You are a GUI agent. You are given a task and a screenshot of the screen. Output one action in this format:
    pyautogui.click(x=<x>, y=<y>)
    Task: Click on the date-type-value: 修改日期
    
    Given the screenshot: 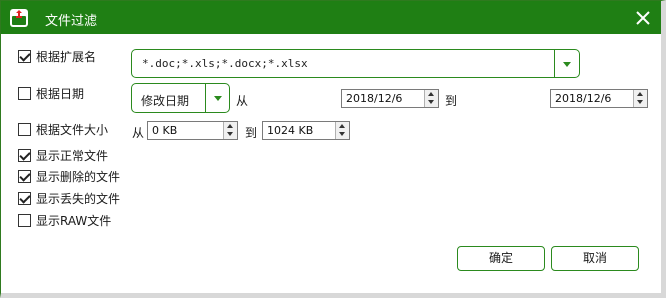 What is the action you would take?
    pyautogui.click(x=165, y=101)
    